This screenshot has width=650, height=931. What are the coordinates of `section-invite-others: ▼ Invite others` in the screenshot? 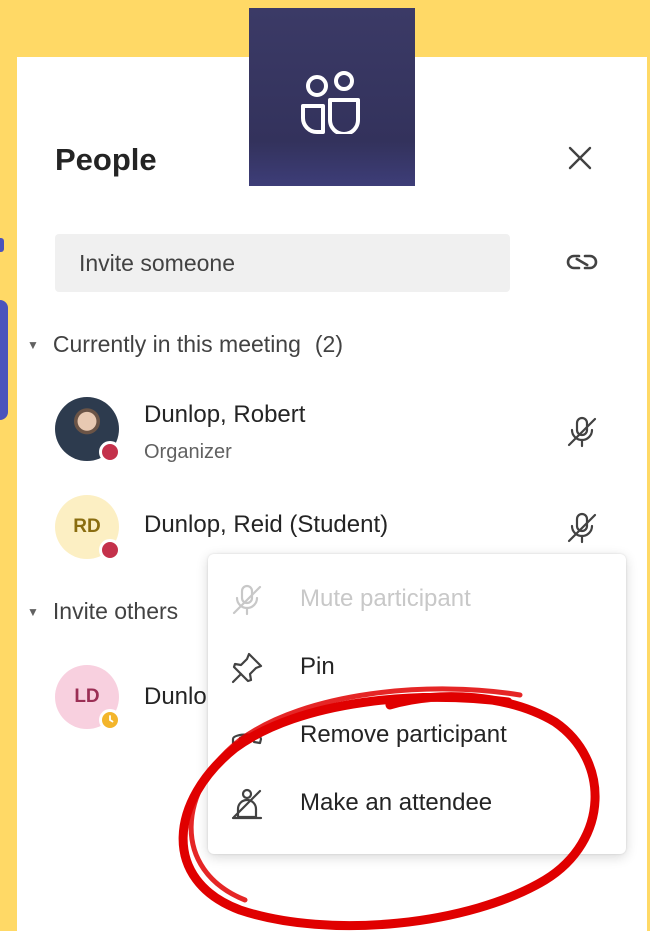 It's located at (102, 611).